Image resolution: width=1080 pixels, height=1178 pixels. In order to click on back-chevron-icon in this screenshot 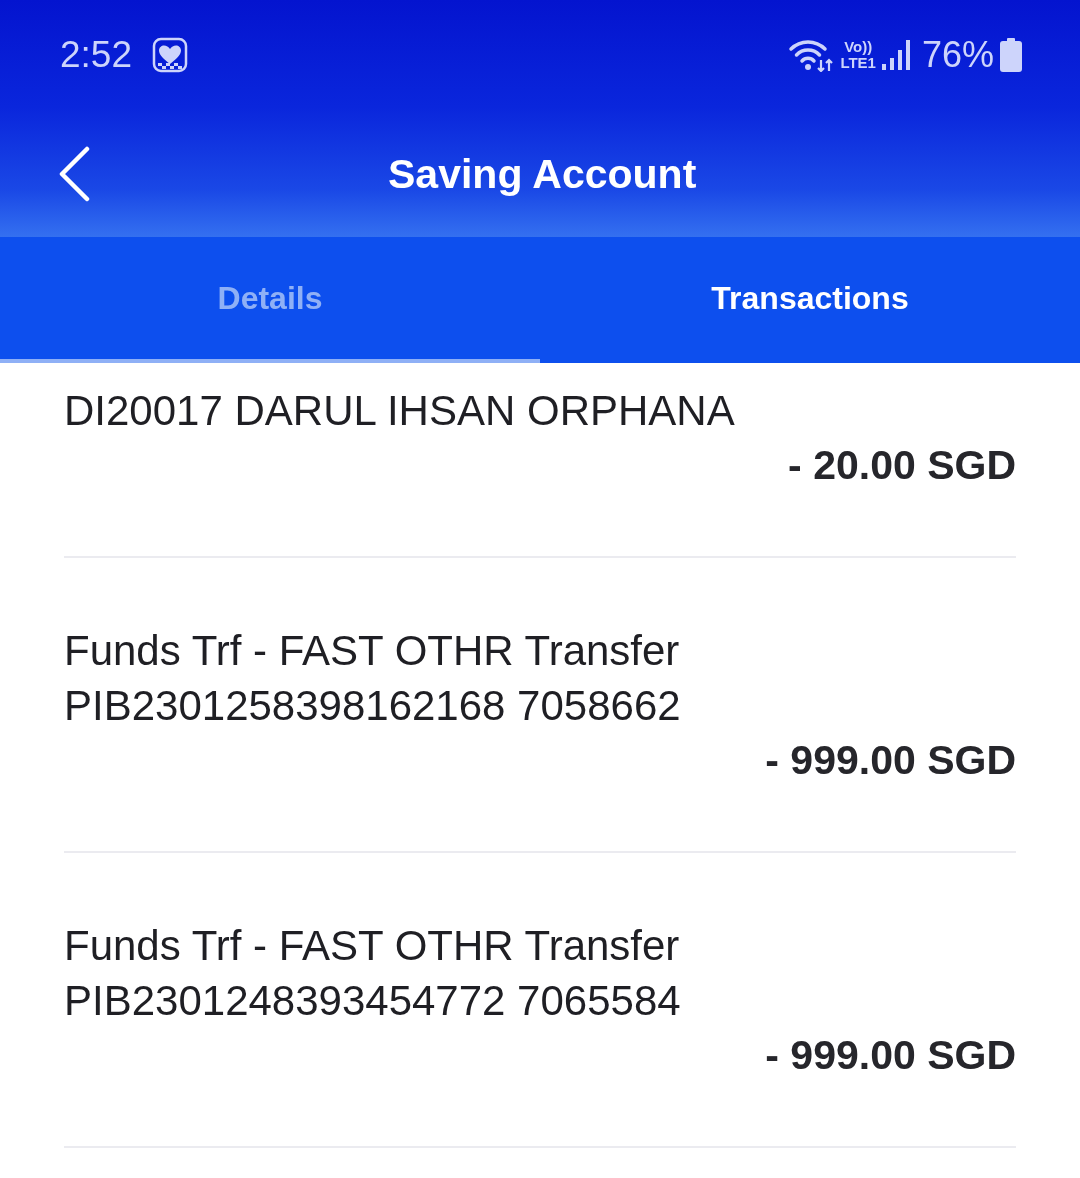, I will do `click(74, 173)`.